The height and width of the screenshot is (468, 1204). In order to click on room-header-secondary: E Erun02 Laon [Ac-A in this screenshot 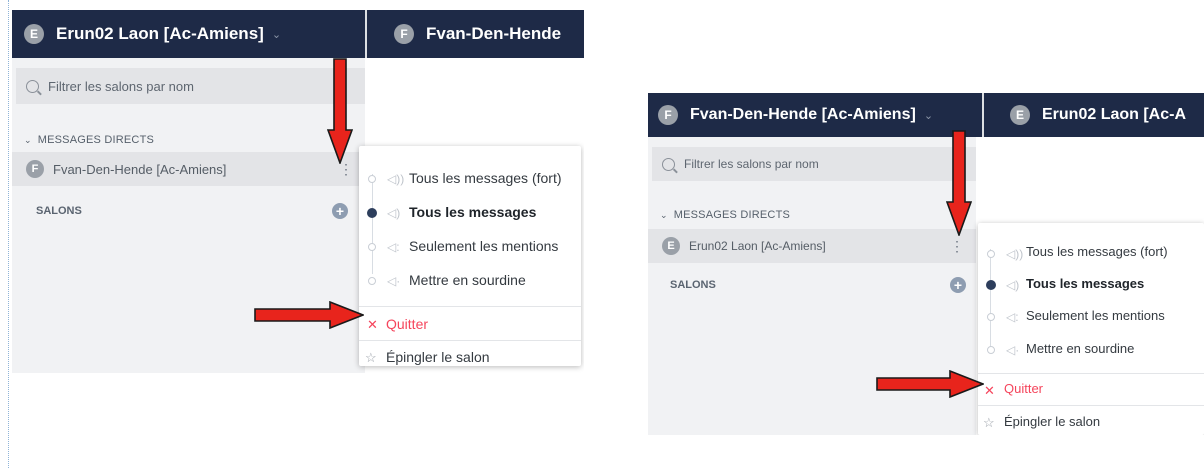, I will do `click(1098, 115)`.